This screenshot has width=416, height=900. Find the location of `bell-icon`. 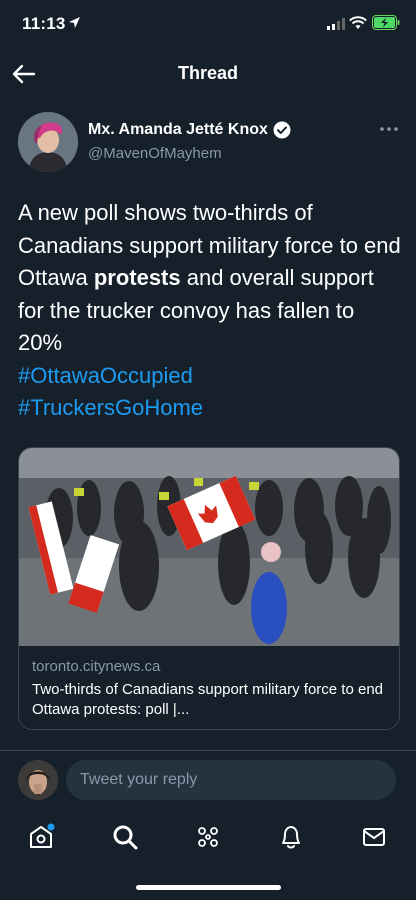

bell-icon is located at coordinates (291, 837).